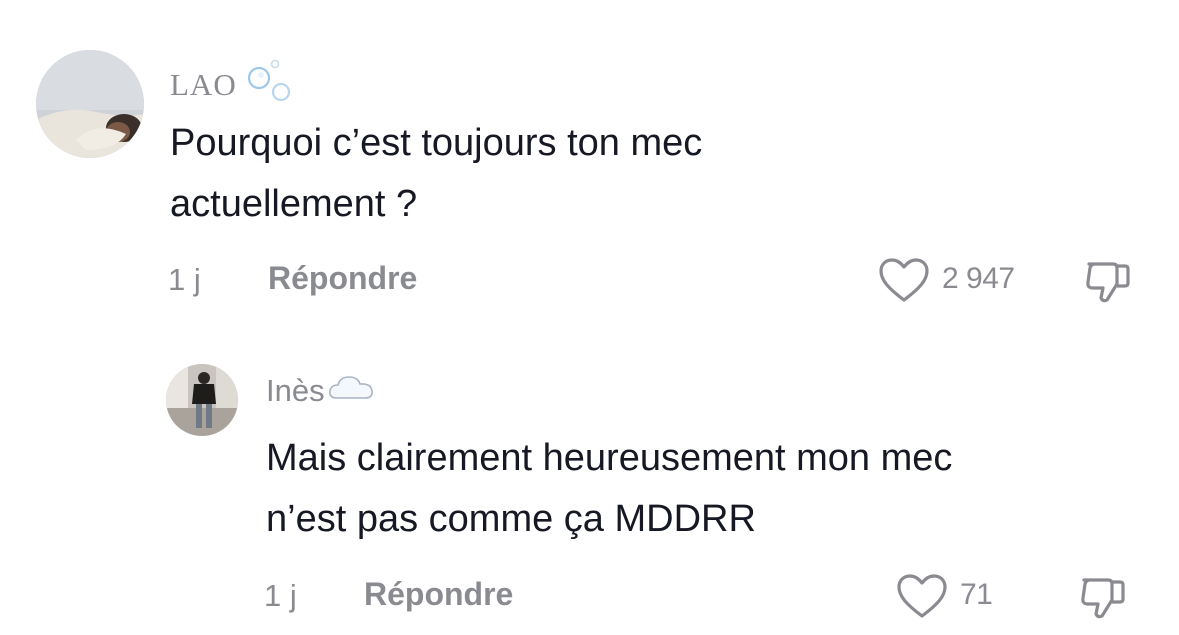 The image size is (1179, 635). What do you see at coordinates (978, 278) in the screenshot?
I see `like-count: 2 947` at bounding box center [978, 278].